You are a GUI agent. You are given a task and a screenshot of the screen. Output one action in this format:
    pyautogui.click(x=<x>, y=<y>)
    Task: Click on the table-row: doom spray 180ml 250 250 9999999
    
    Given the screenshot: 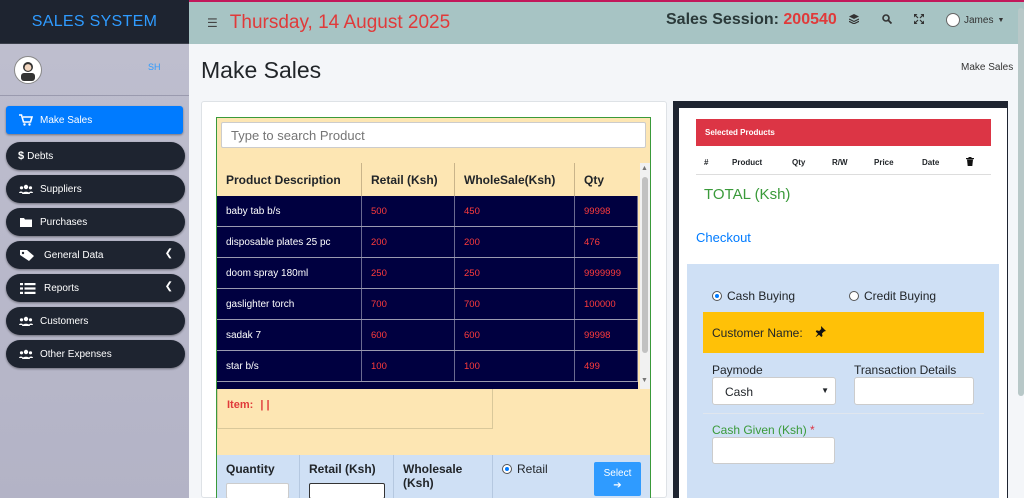 What is the action you would take?
    pyautogui.click(x=427, y=273)
    